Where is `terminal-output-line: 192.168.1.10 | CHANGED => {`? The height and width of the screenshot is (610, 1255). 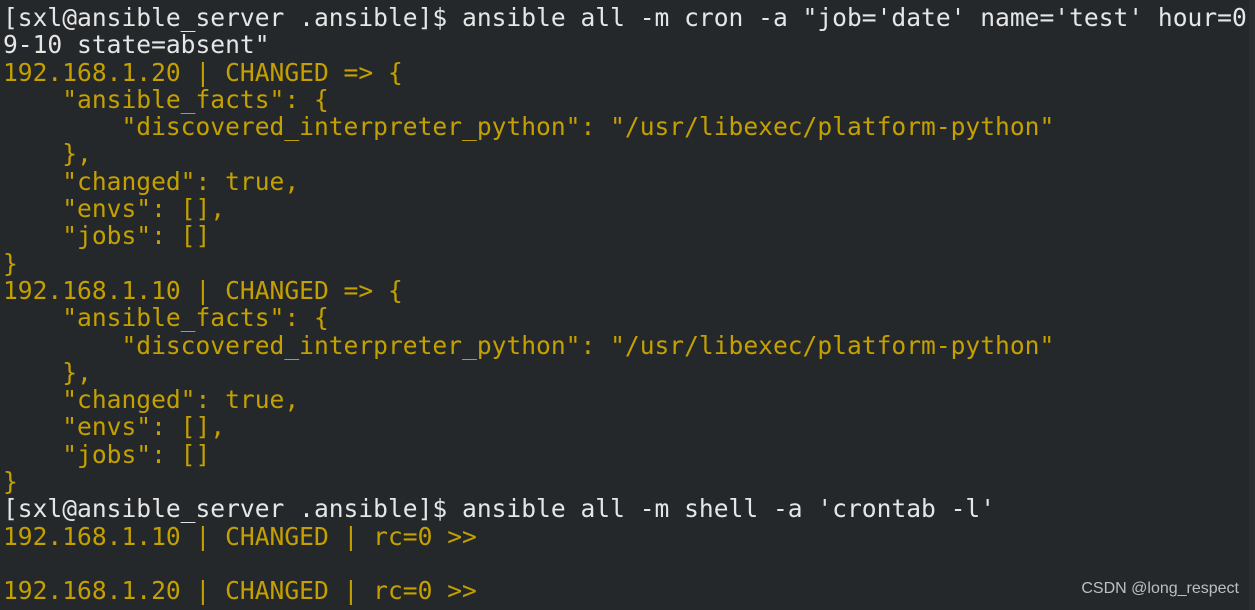
terminal-output-line: 192.168.1.10 | CHANGED => { is located at coordinates (203, 290).